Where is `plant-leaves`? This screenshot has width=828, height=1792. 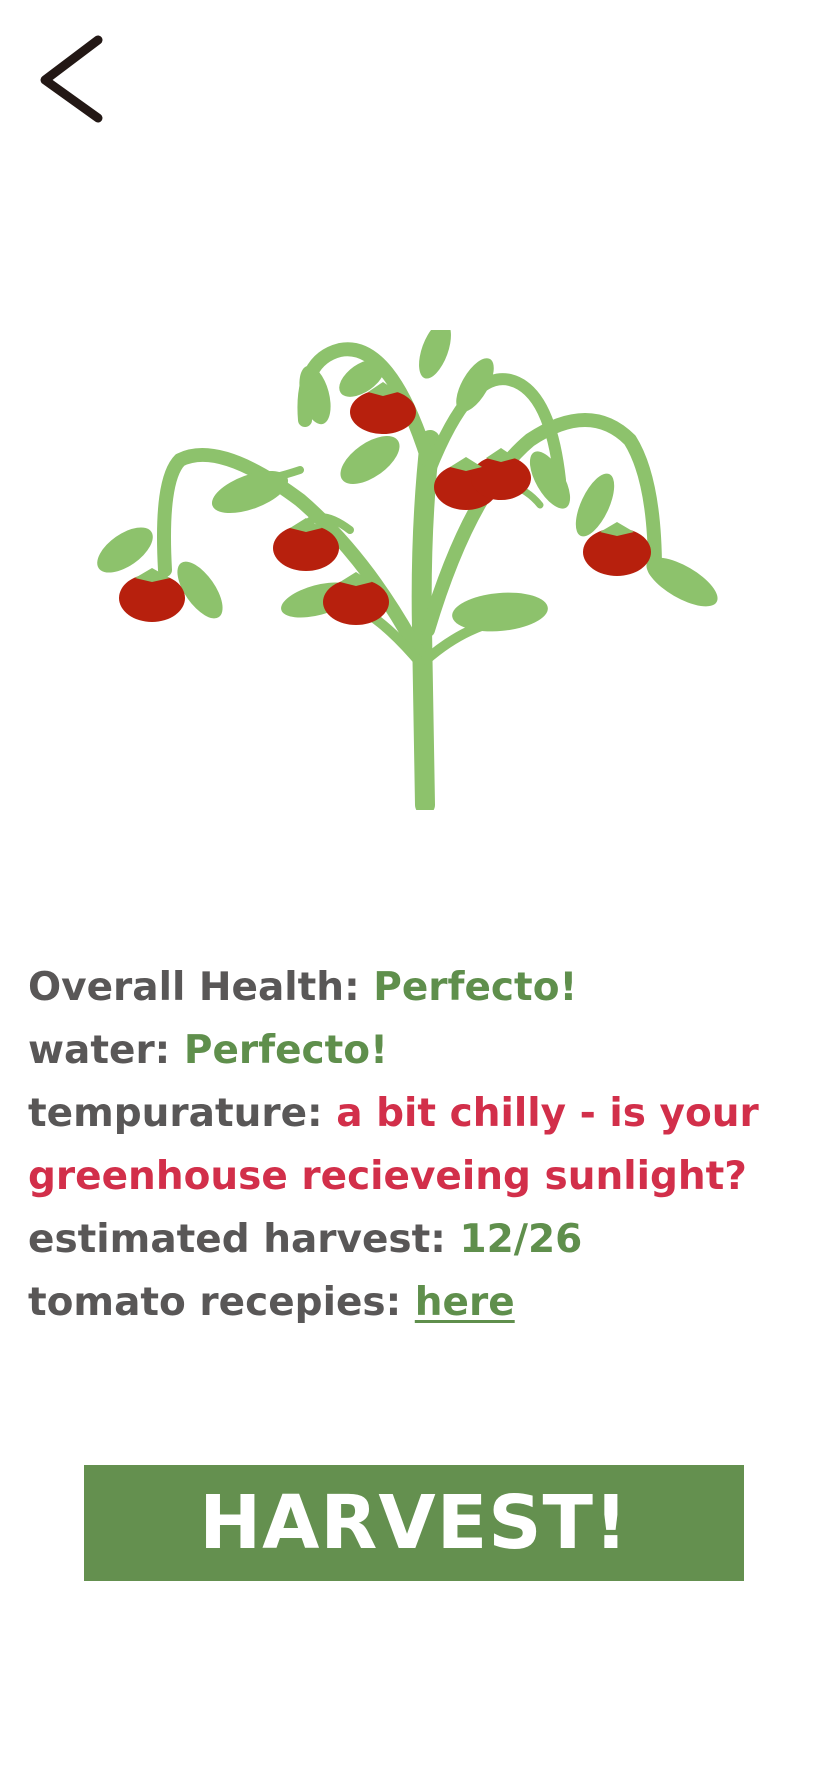
plant-leaves is located at coordinates (407, 481).